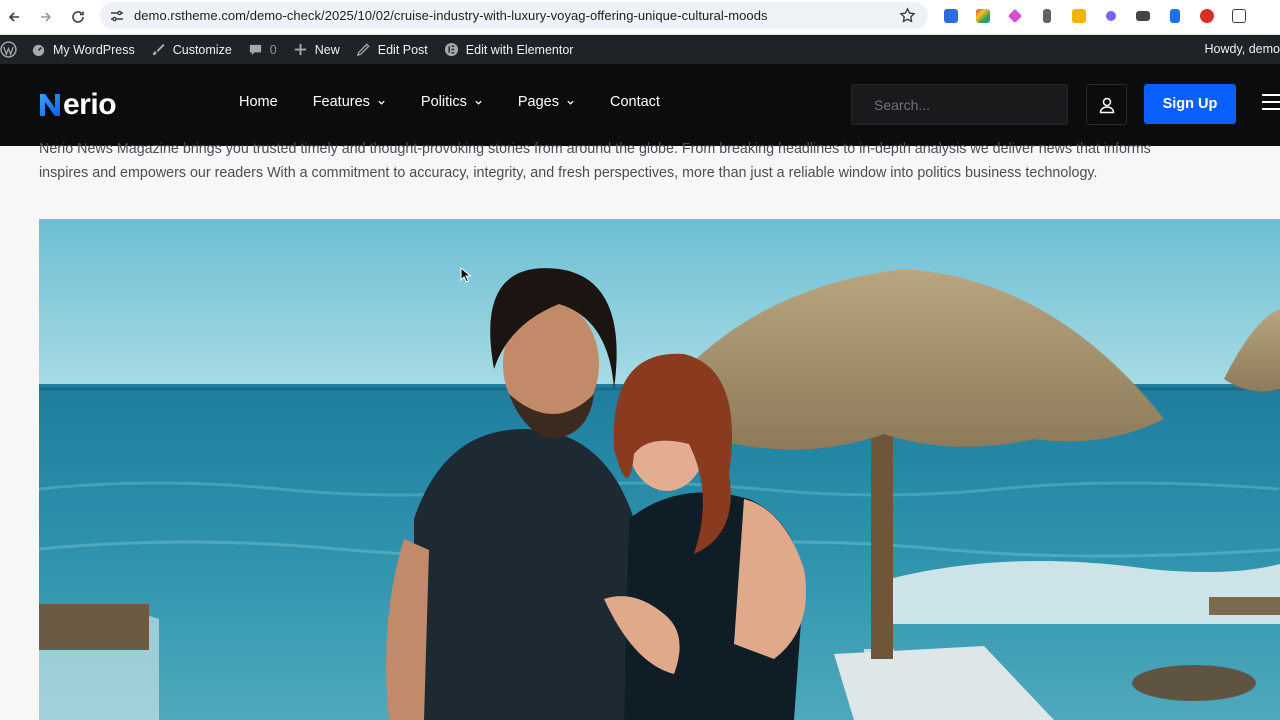  I want to click on user-icon, so click(1106, 105).